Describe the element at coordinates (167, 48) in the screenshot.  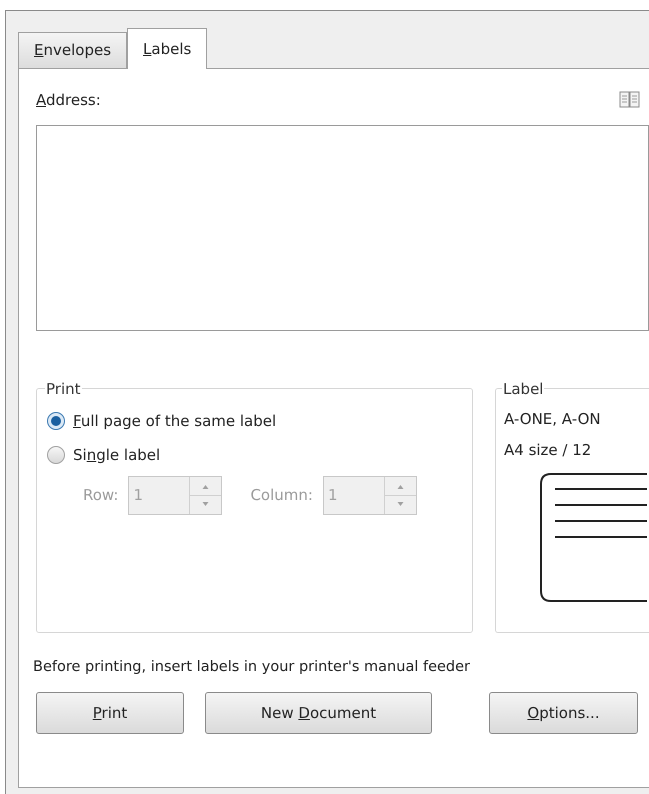
I see `tab: Labels` at that location.